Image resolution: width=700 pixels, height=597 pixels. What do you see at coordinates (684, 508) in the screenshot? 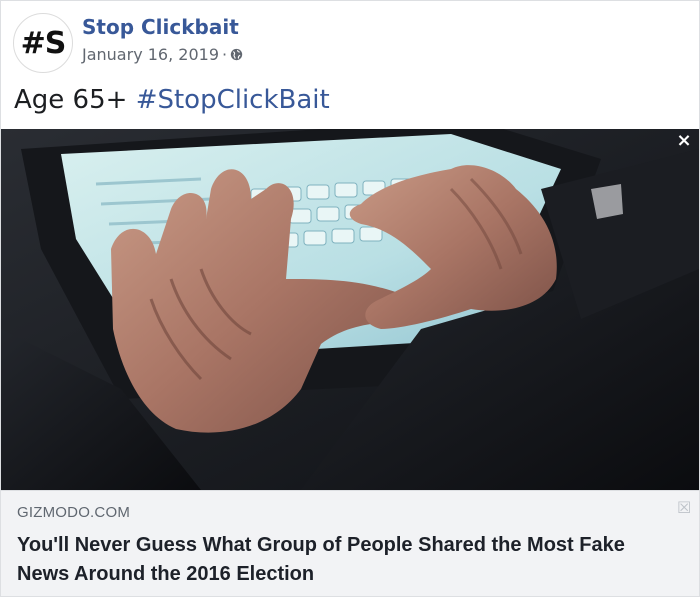
I see `hide-preview-icon: ☒` at bounding box center [684, 508].